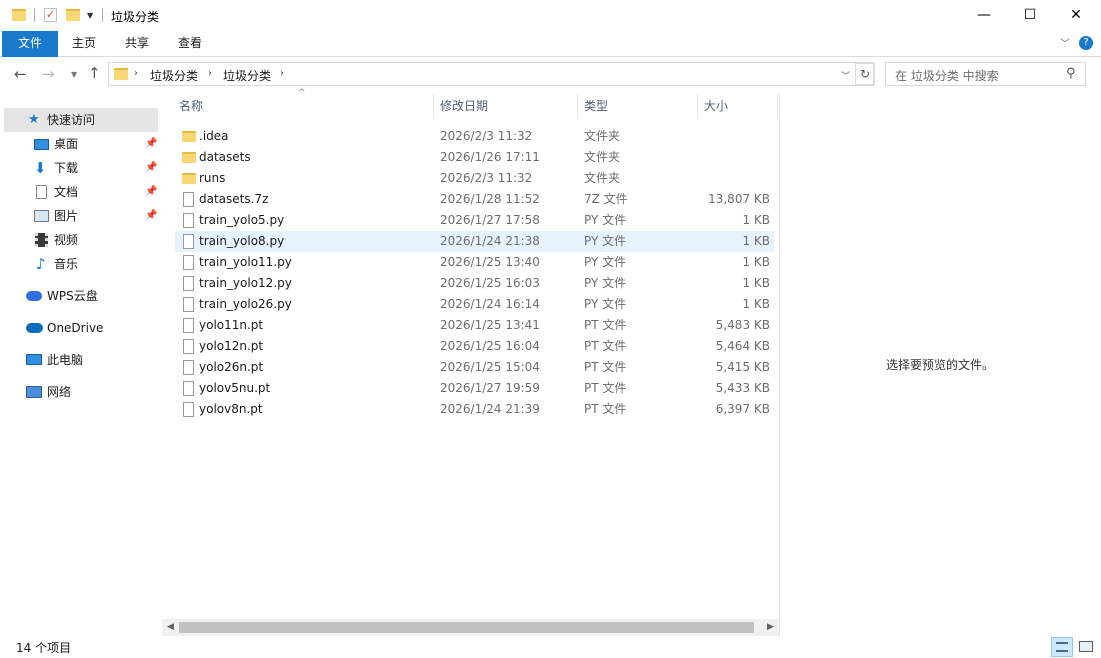  What do you see at coordinates (474, 262) in the screenshot?
I see `file-row: train_yolo11.py 2026/1/25 13:40 PY 文件 1 KB` at bounding box center [474, 262].